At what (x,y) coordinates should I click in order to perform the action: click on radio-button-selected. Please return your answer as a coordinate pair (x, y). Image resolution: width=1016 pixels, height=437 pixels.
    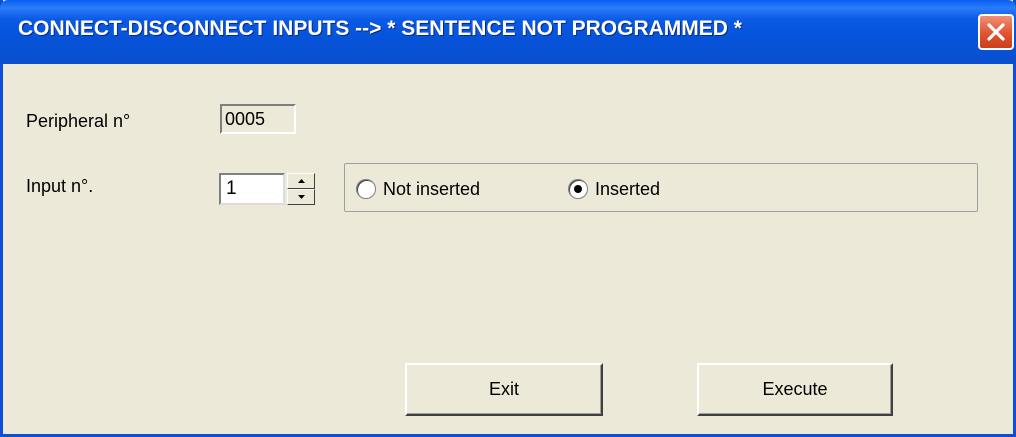
    Looking at the image, I should click on (578, 189).